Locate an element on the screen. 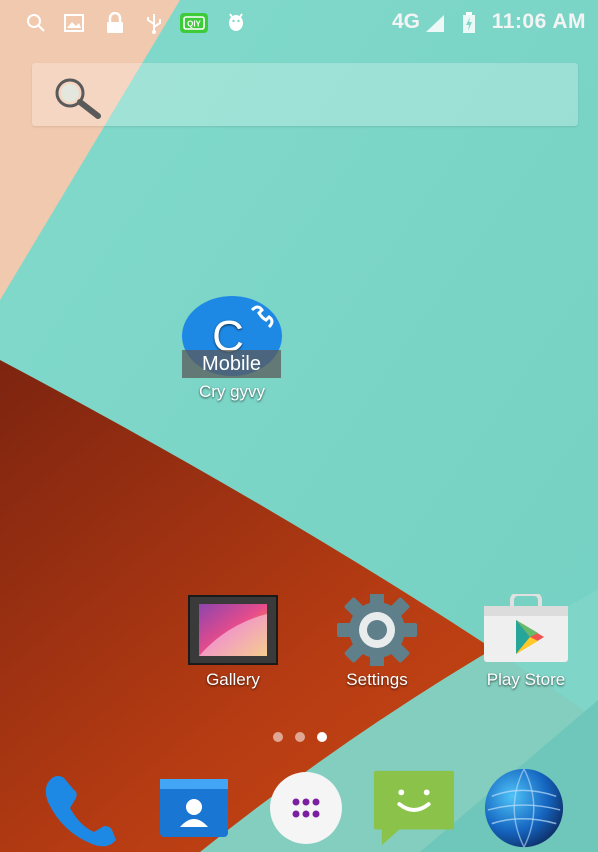 The height and width of the screenshot is (852, 598). search-bar is located at coordinates (305, 94).